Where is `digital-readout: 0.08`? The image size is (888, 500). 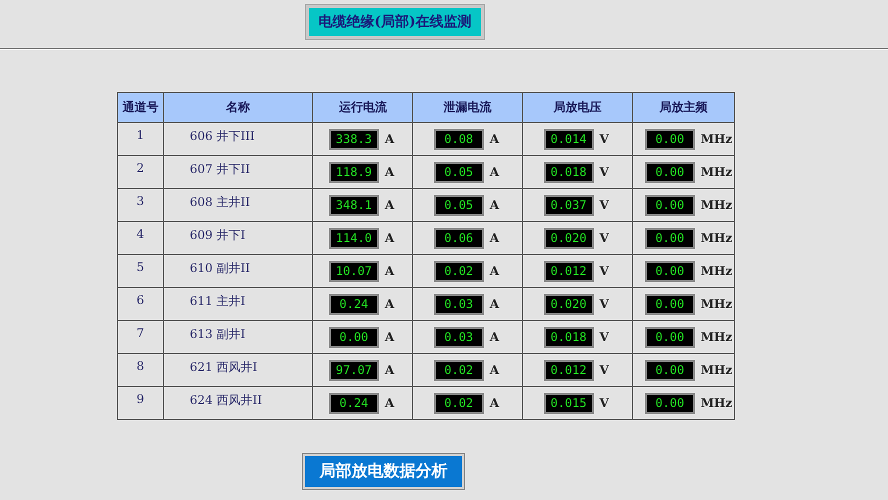
digital-readout: 0.08 is located at coordinates (459, 139).